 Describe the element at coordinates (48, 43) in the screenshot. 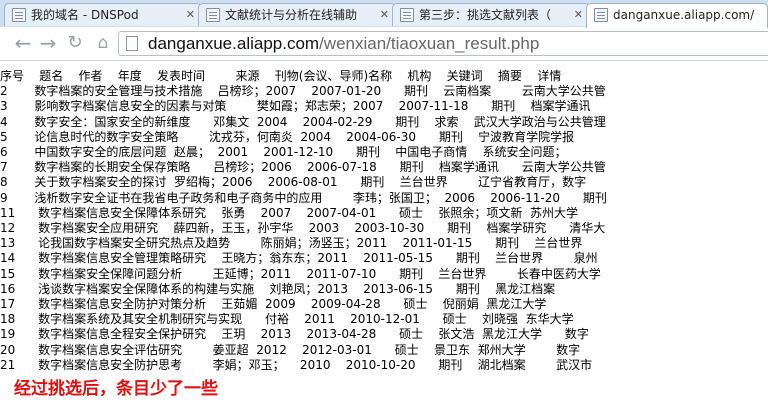

I see `forward-arrow-icon: →` at that location.